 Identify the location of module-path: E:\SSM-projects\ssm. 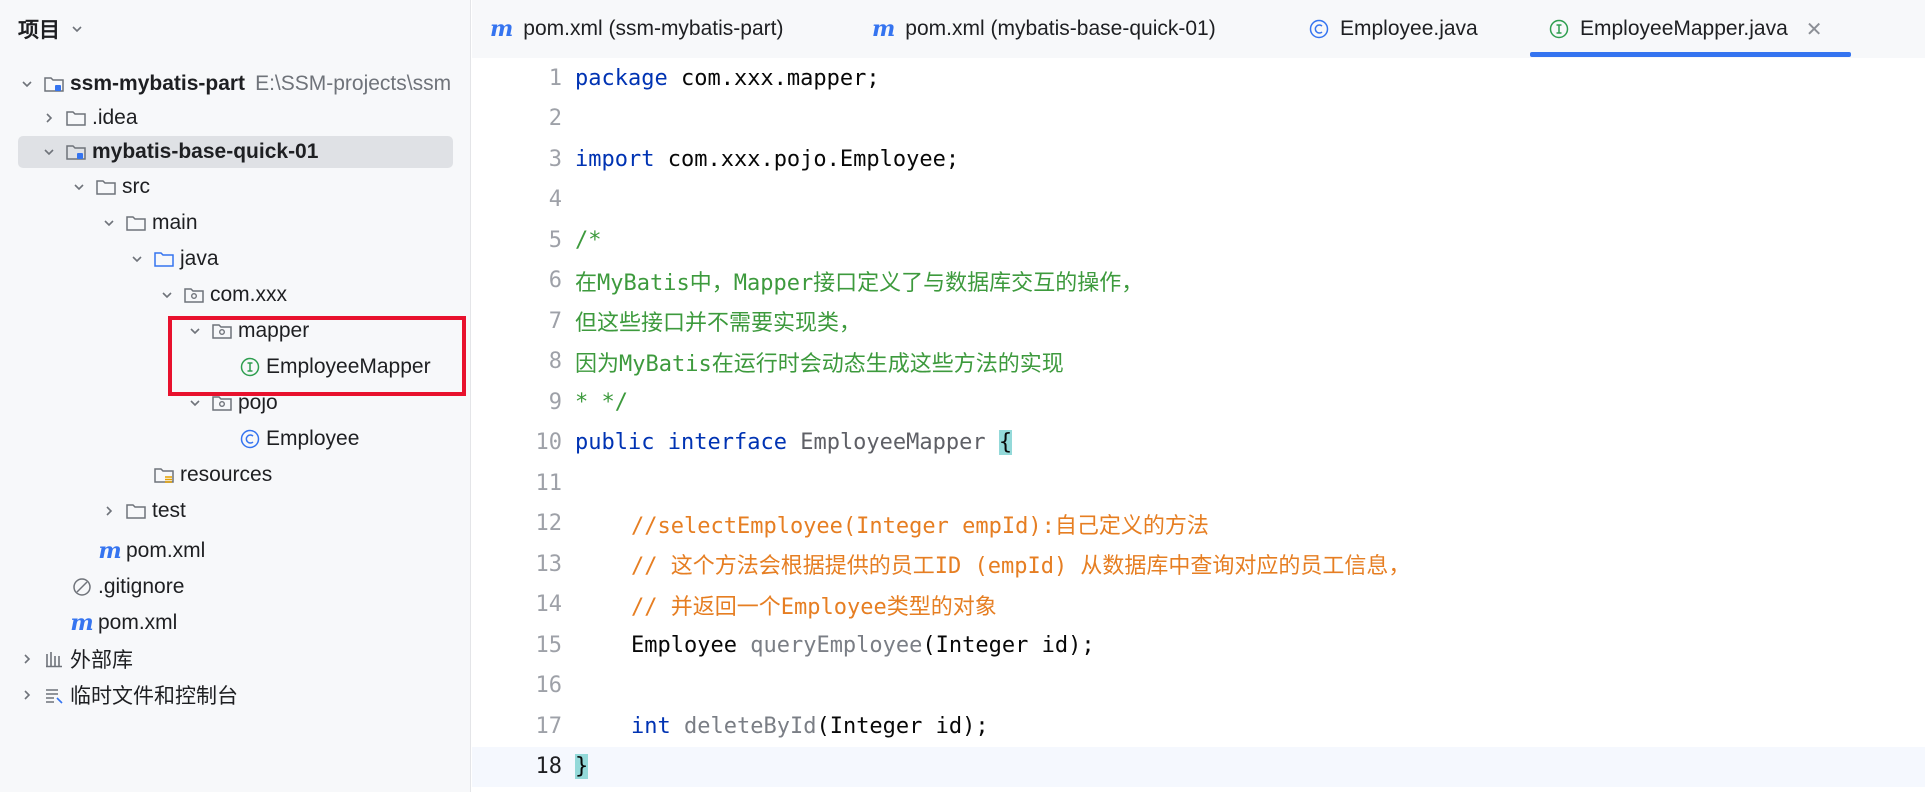
(353, 83).